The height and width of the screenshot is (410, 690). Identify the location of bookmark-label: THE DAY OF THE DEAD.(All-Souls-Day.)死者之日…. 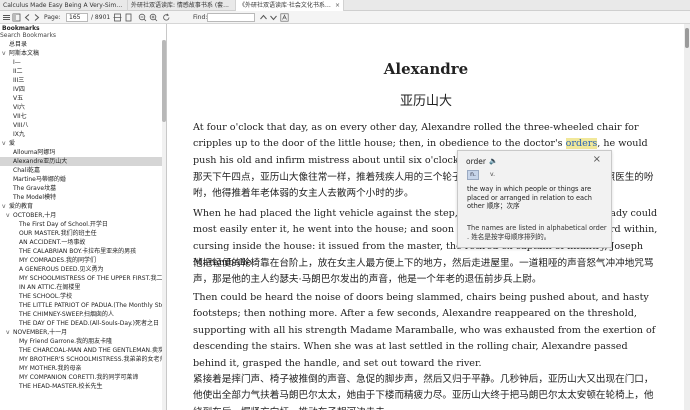
(90, 323).